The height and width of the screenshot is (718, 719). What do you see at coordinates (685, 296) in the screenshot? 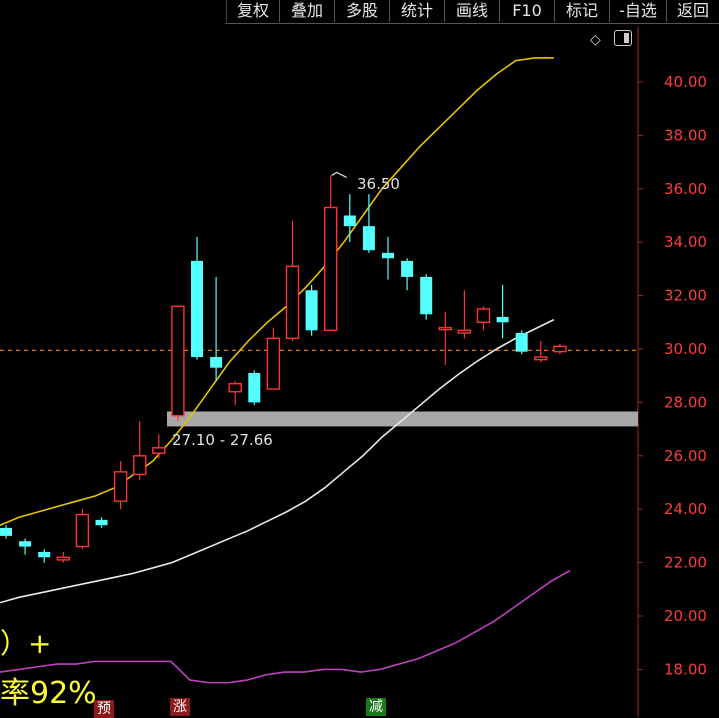
I see `price-tick-label: 32.00` at bounding box center [685, 296].